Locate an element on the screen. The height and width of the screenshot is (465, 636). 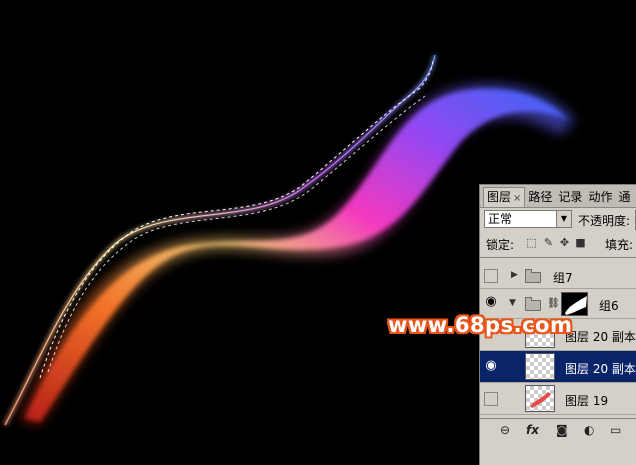
lock-label: 锁定: is located at coordinates (500, 245).